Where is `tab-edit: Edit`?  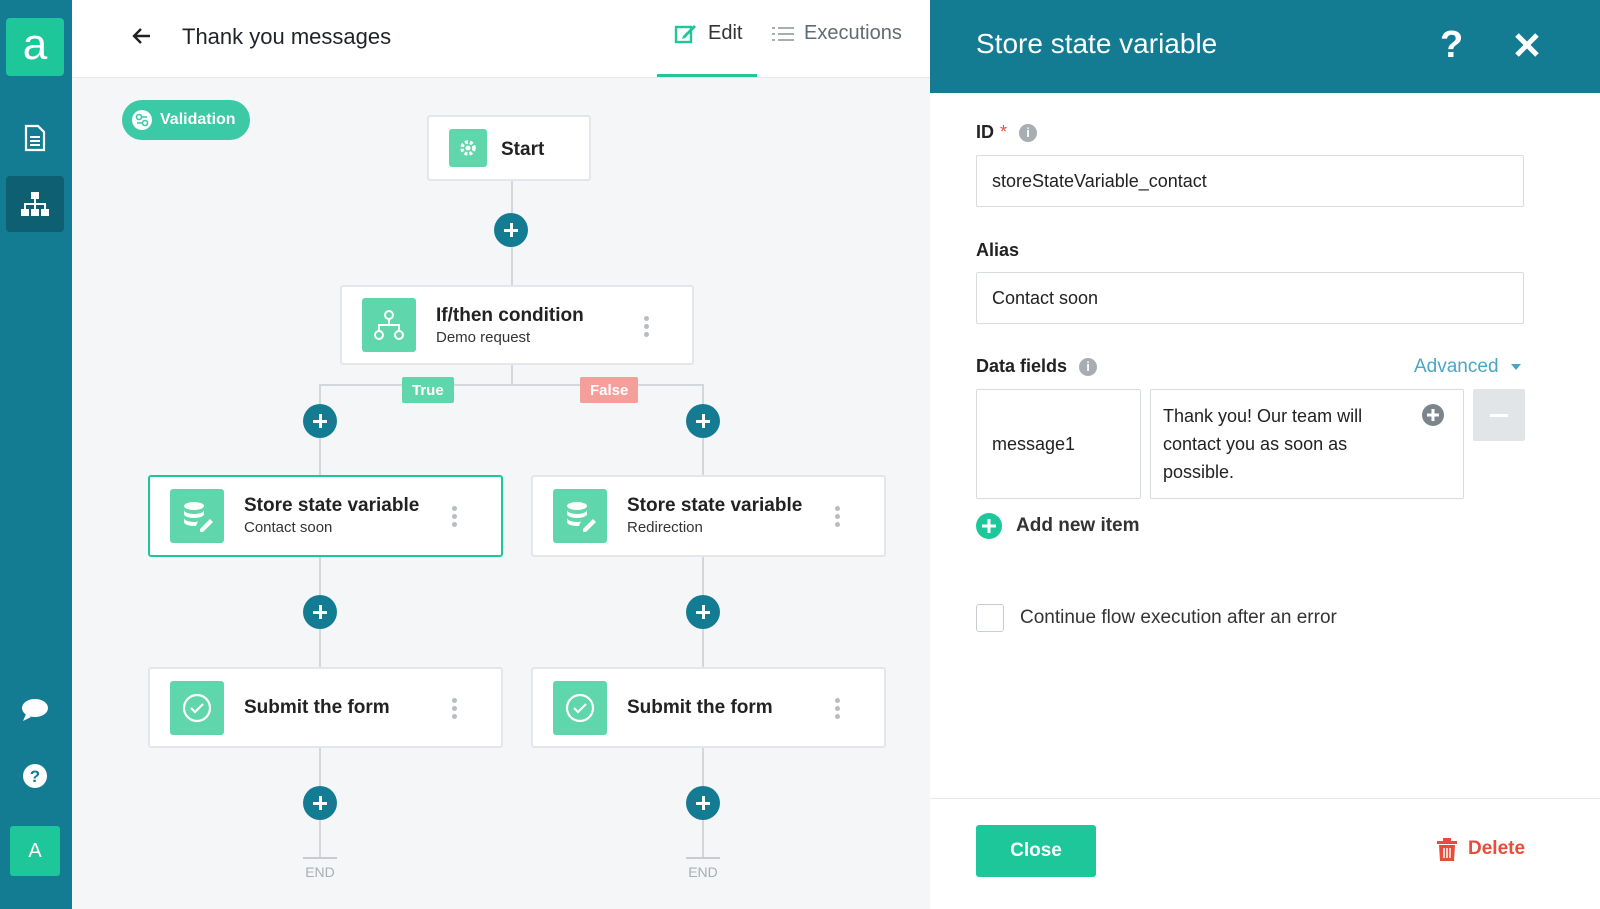 tab-edit: Edit is located at coordinates (708, 33).